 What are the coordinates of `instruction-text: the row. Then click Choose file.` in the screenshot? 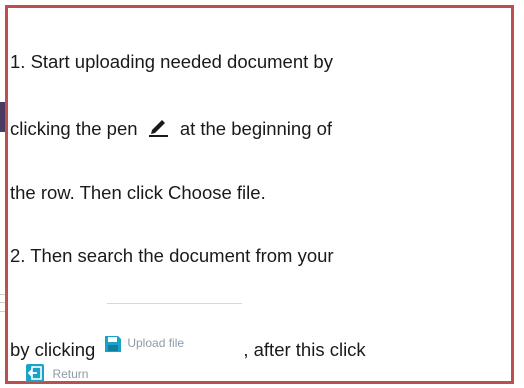 It's located at (138, 192).